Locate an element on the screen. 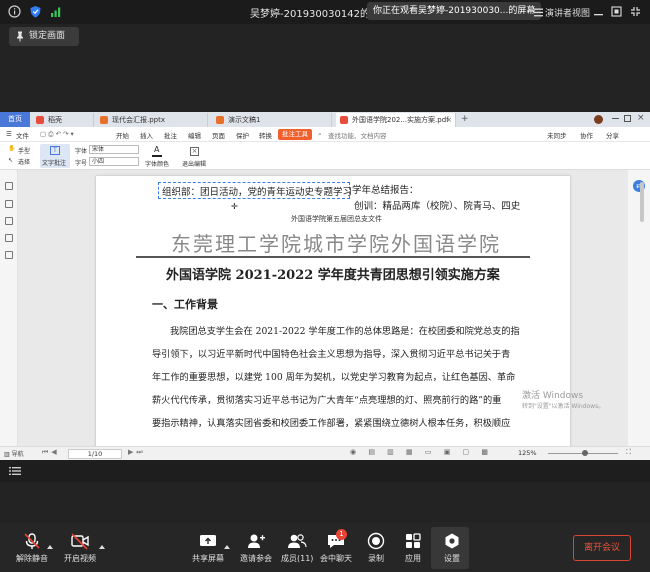 The height and width of the screenshot is (572, 650). participant-list-icon is located at coordinates (15, 471).